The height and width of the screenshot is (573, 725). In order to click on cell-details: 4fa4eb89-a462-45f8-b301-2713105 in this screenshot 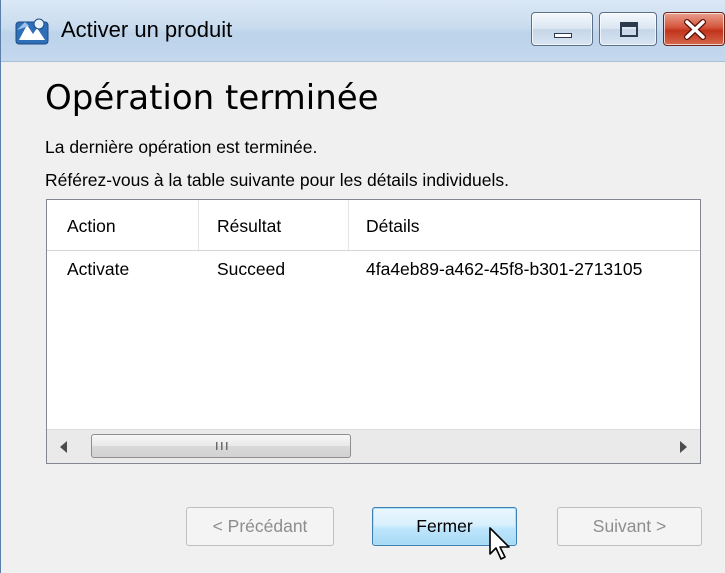, I will do `click(504, 269)`.